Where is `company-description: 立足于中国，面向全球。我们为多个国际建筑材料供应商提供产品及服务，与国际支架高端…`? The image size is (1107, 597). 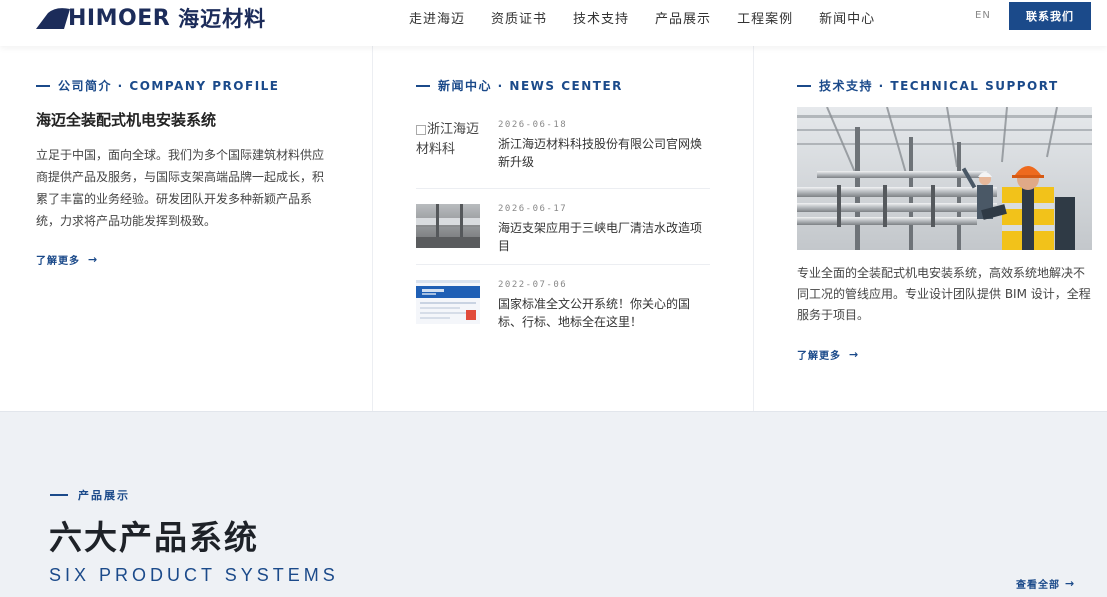 company-description: 立足于中国，面向全球。我们为多个国际建筑材料供应商提供产品及服务，与国际支架高端… is located at coordinates (180, 188).